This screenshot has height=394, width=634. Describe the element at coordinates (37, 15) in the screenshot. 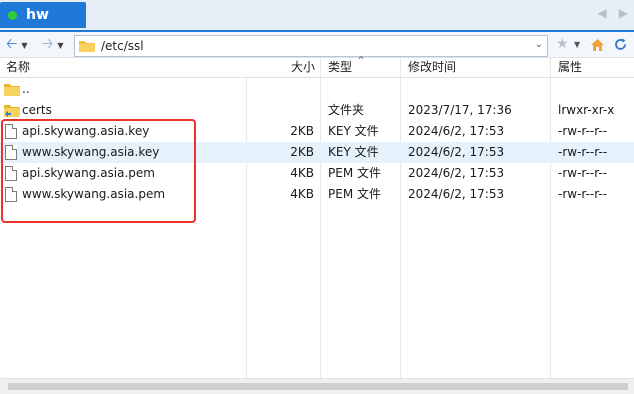

I see `tab-label: hw` at that location.